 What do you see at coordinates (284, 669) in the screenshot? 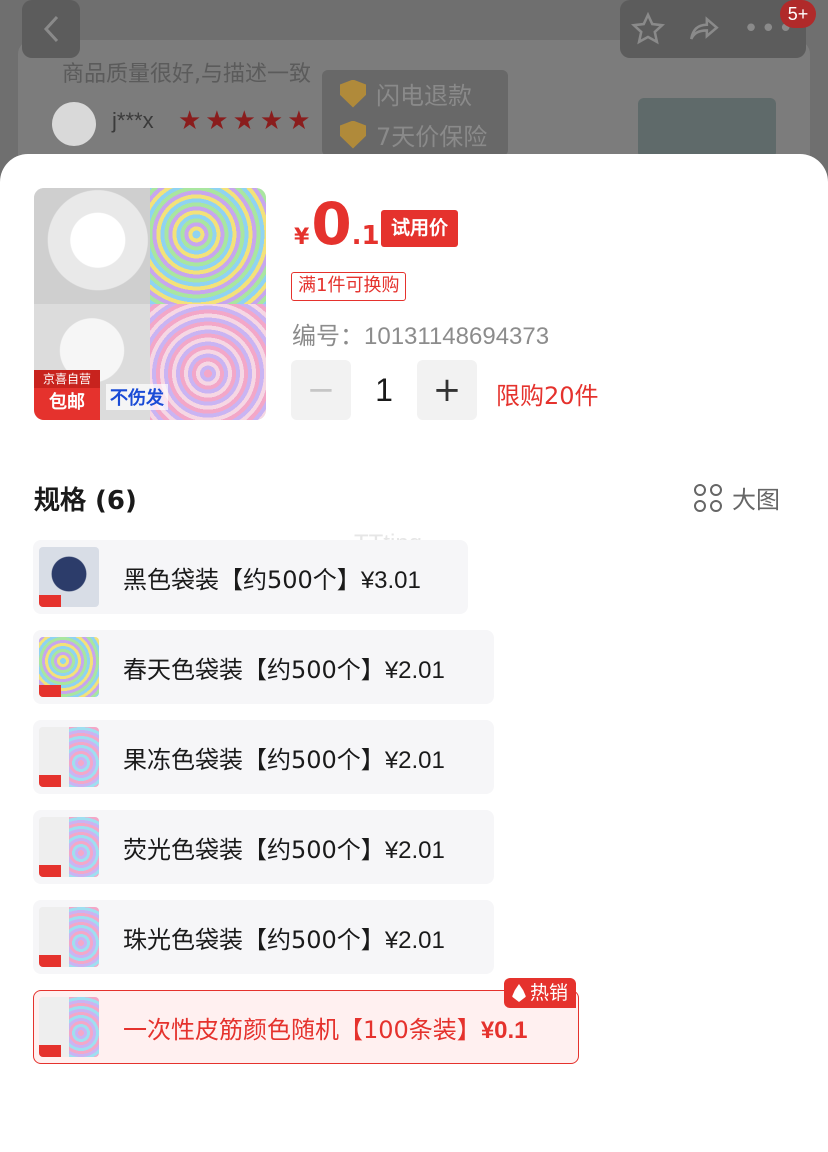
I see `option-label: 春天色袋装【约500个】¥2.01` at bounding box center [284, 669].